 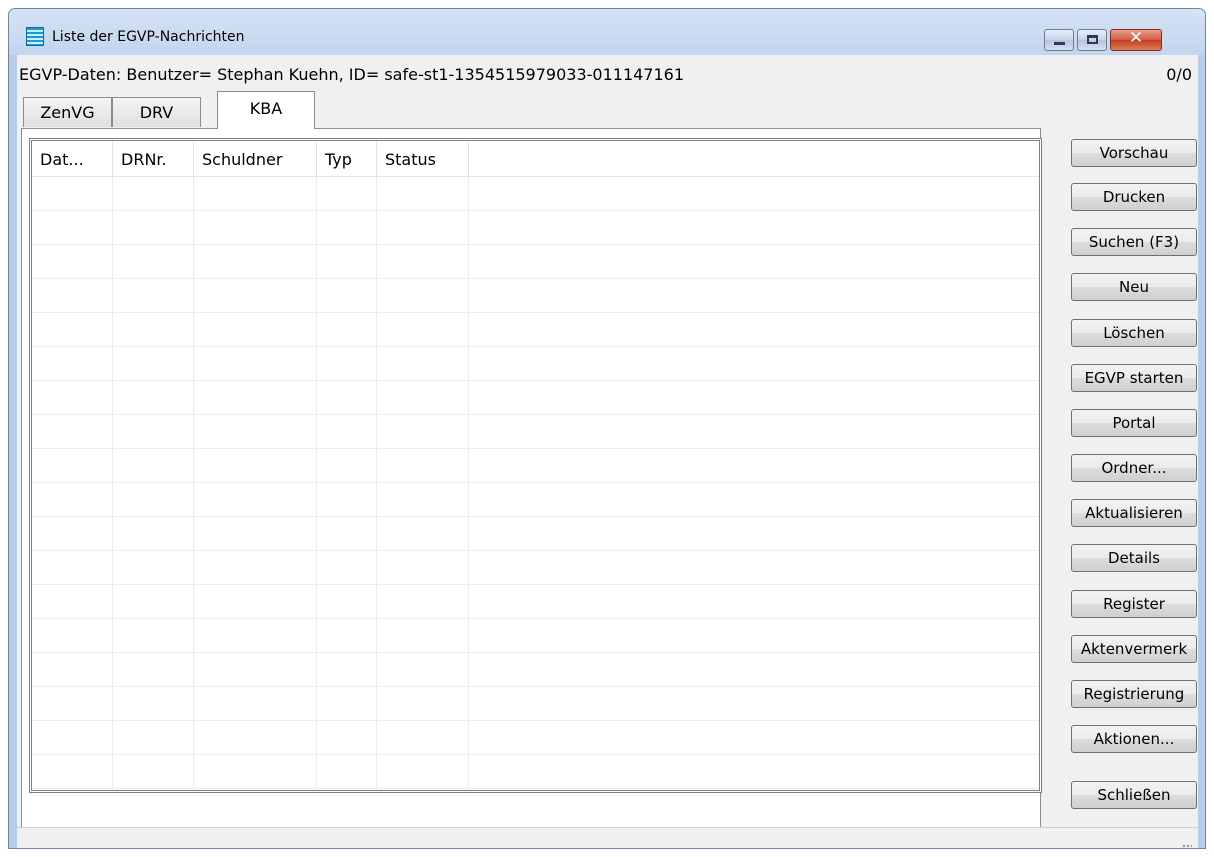 I want to click on window-title: Liste der EGVP-Nachrichten, so click(x=148, y=37).